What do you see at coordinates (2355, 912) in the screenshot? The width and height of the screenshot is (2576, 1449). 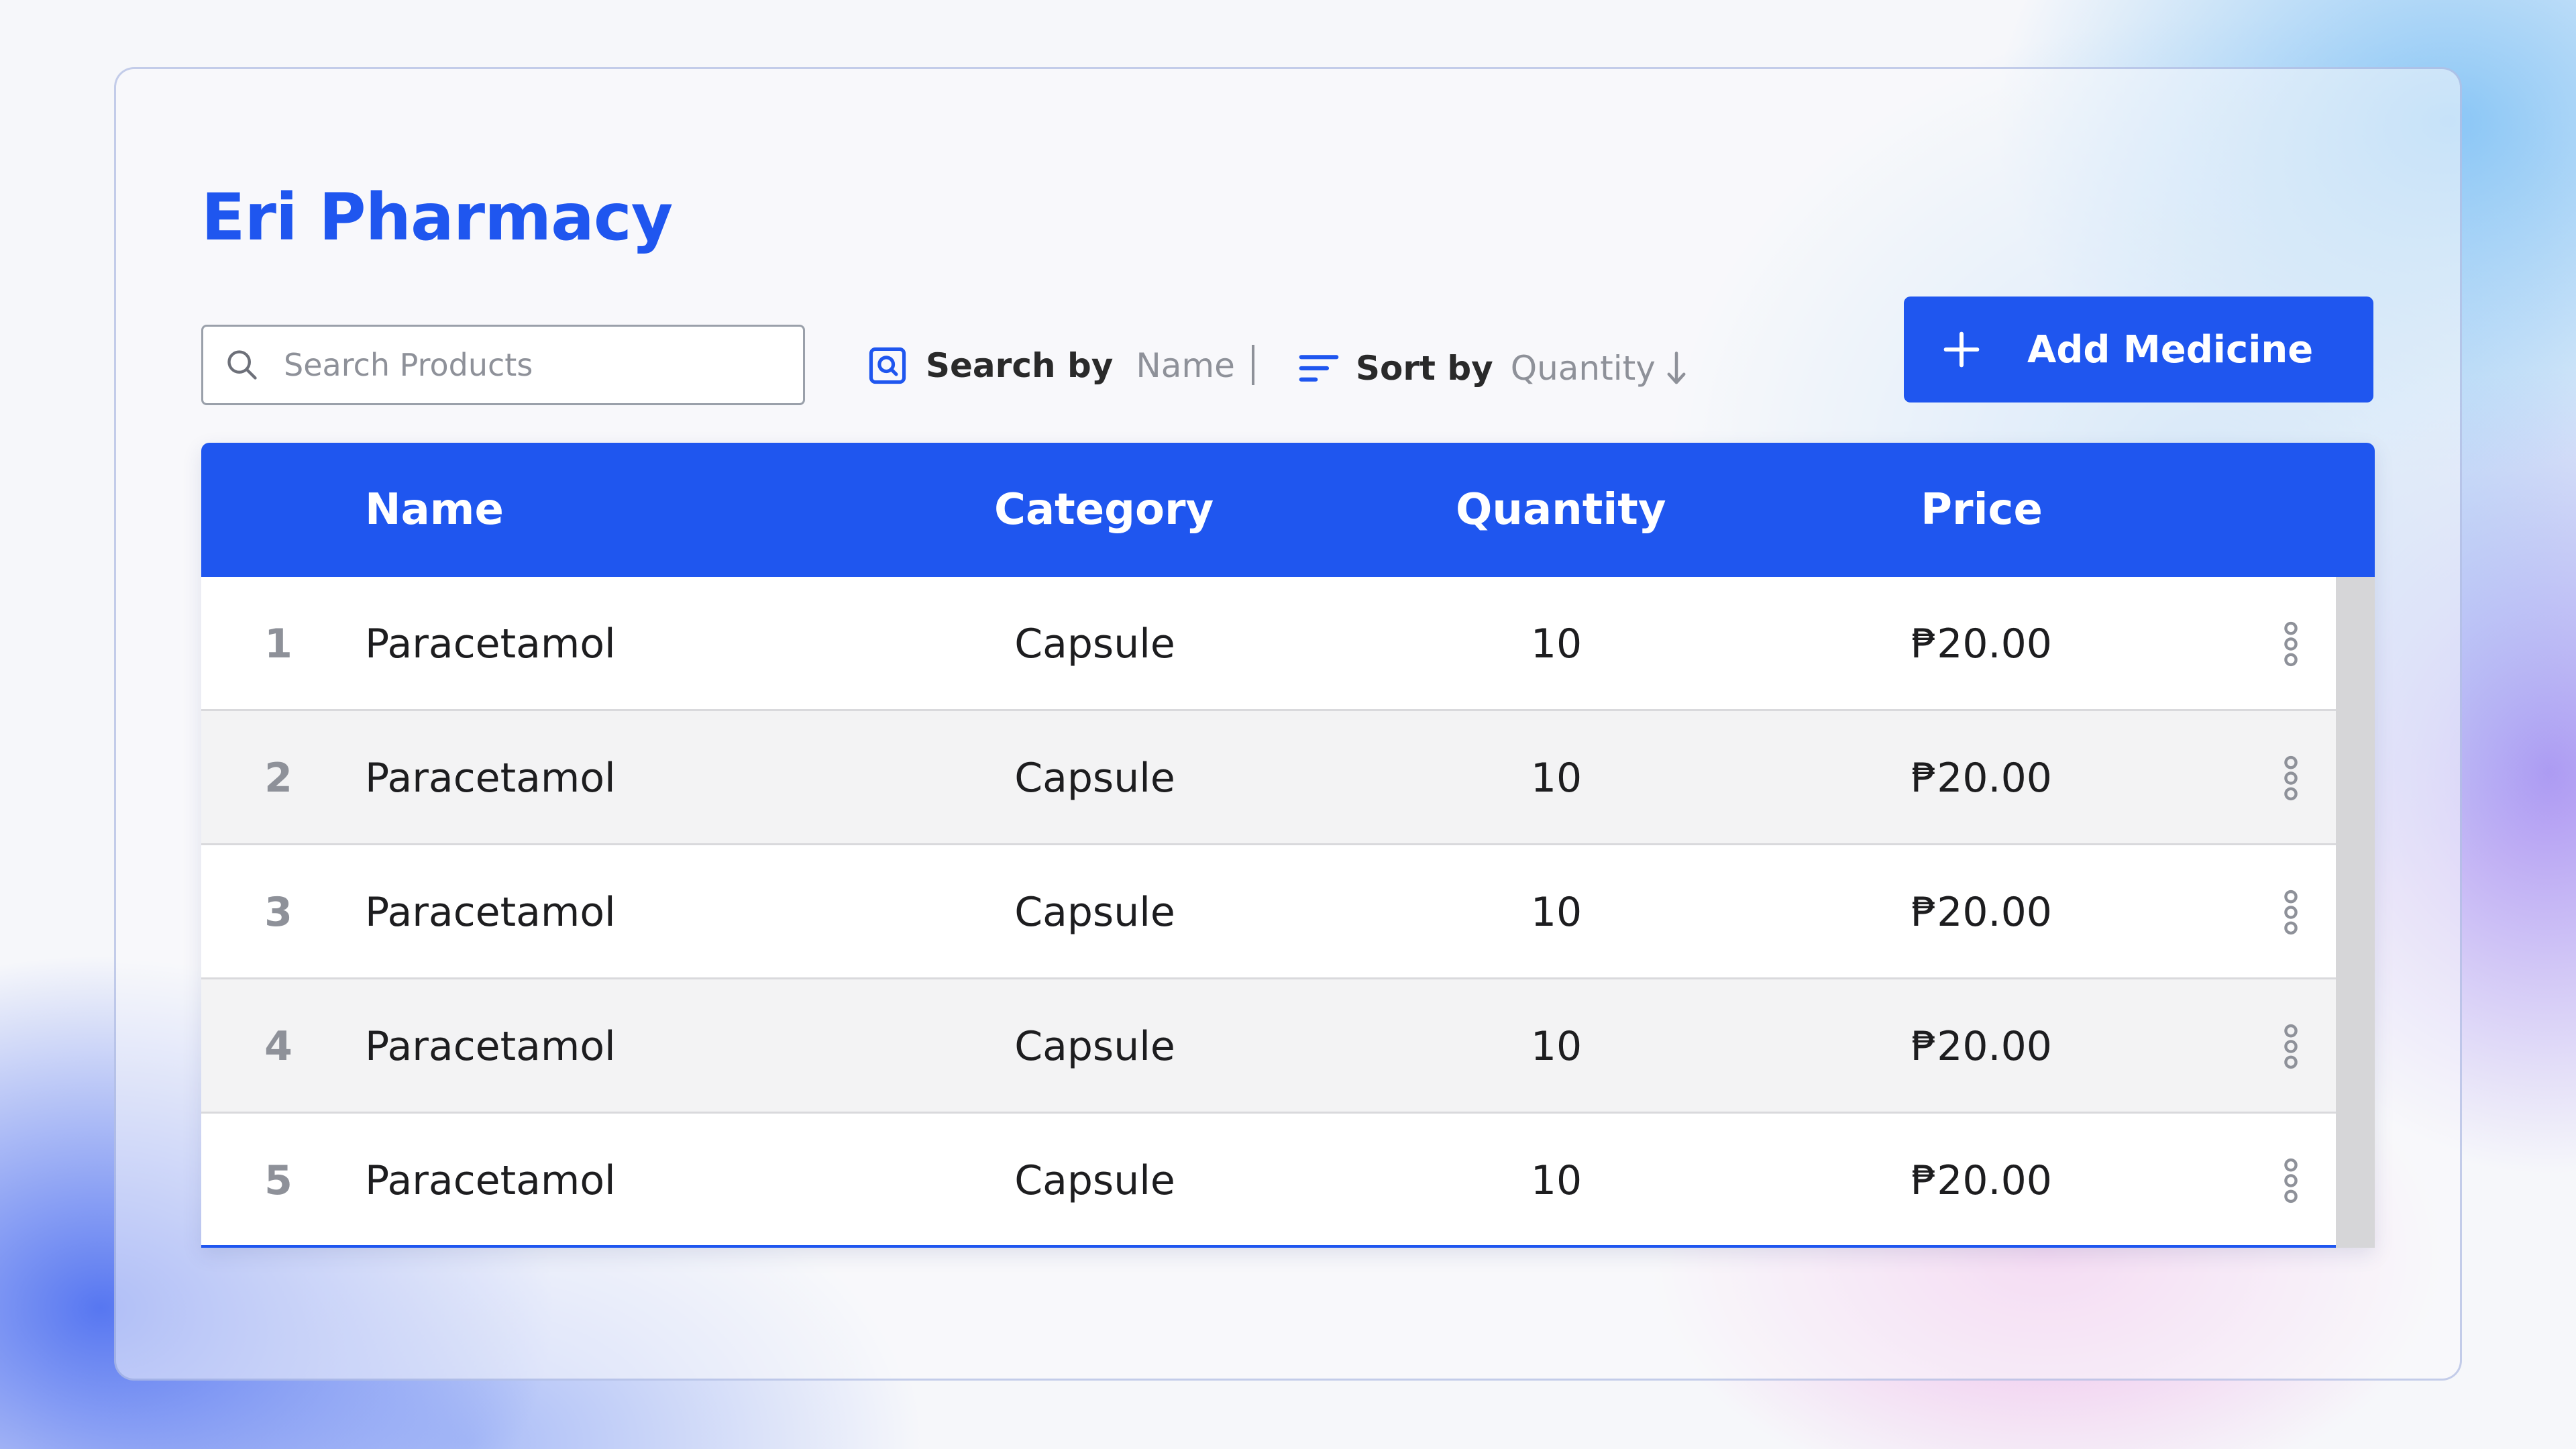 I see `table-scrollbar` at bounding box center [2355, 912].